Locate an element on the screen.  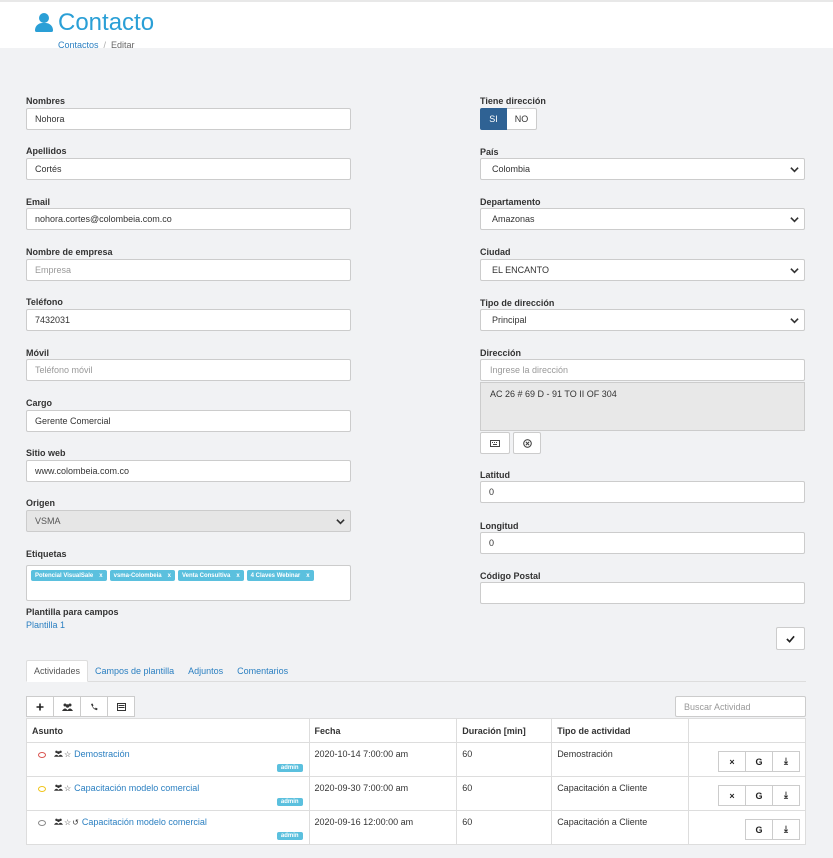
keyboard-button is located at coordinates (495, 443).